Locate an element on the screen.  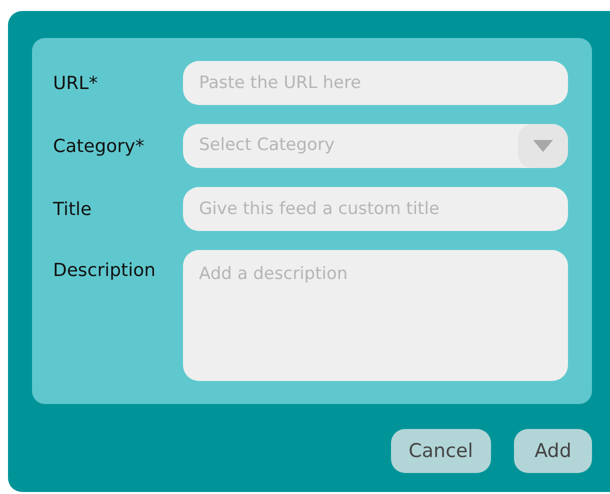
field-label: Title is located at coordinates (73, 210).